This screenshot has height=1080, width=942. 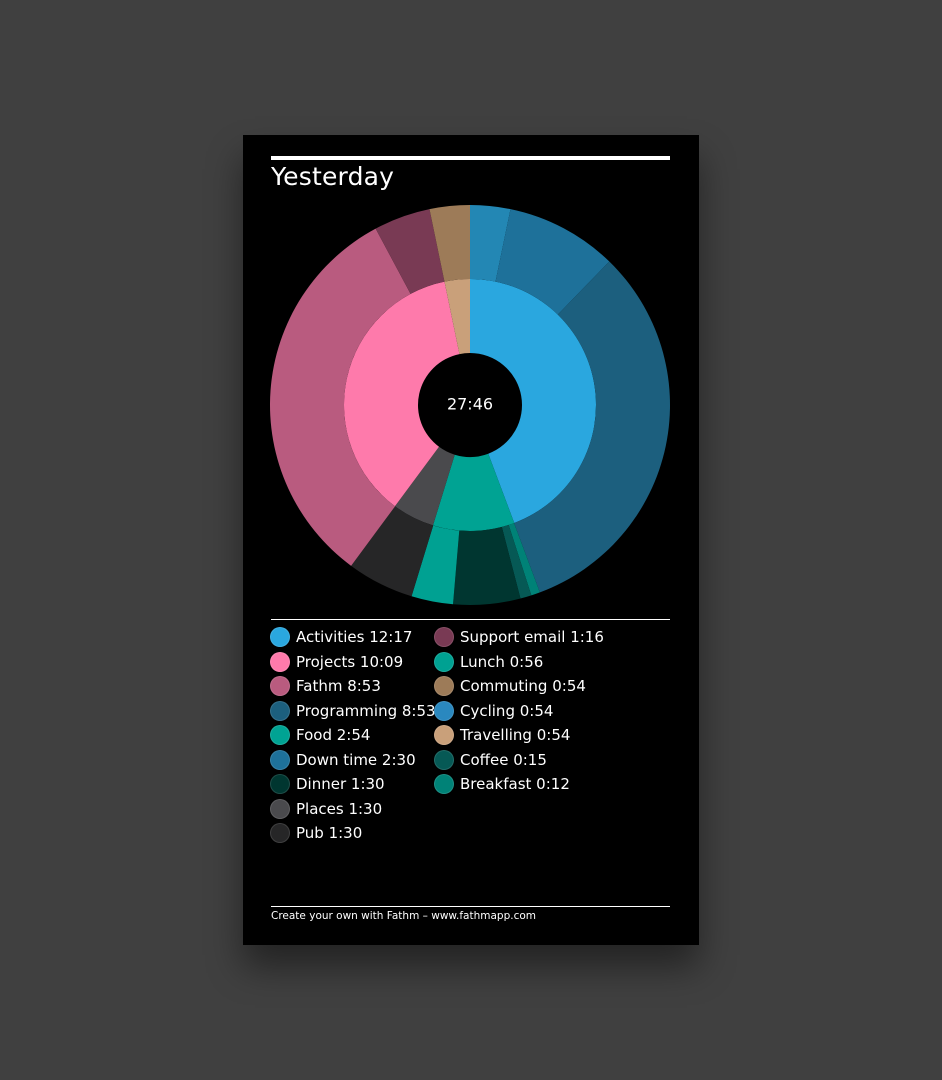 What do you see at coordinates (503, 759) in the screenshot?
I see `legend-label: Coffee 0:15` at bounding box center [503, 759].